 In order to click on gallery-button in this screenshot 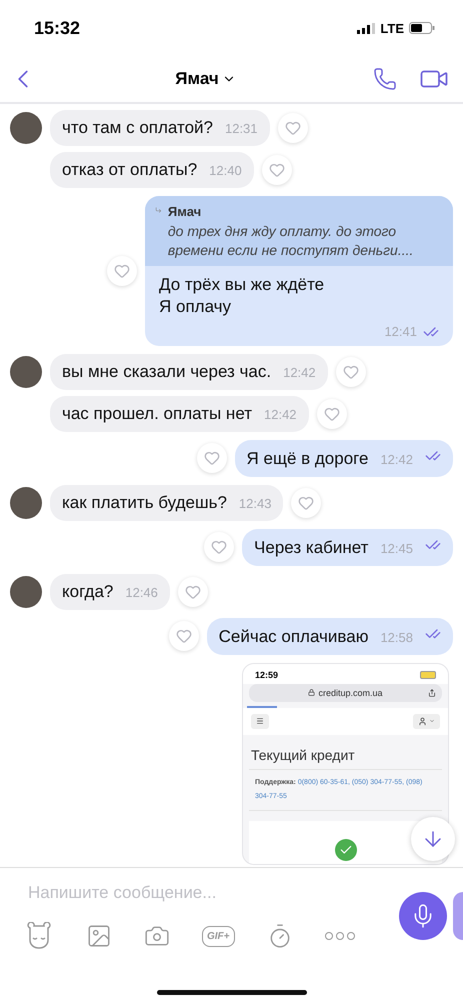, I will do `click(99, 936)`.